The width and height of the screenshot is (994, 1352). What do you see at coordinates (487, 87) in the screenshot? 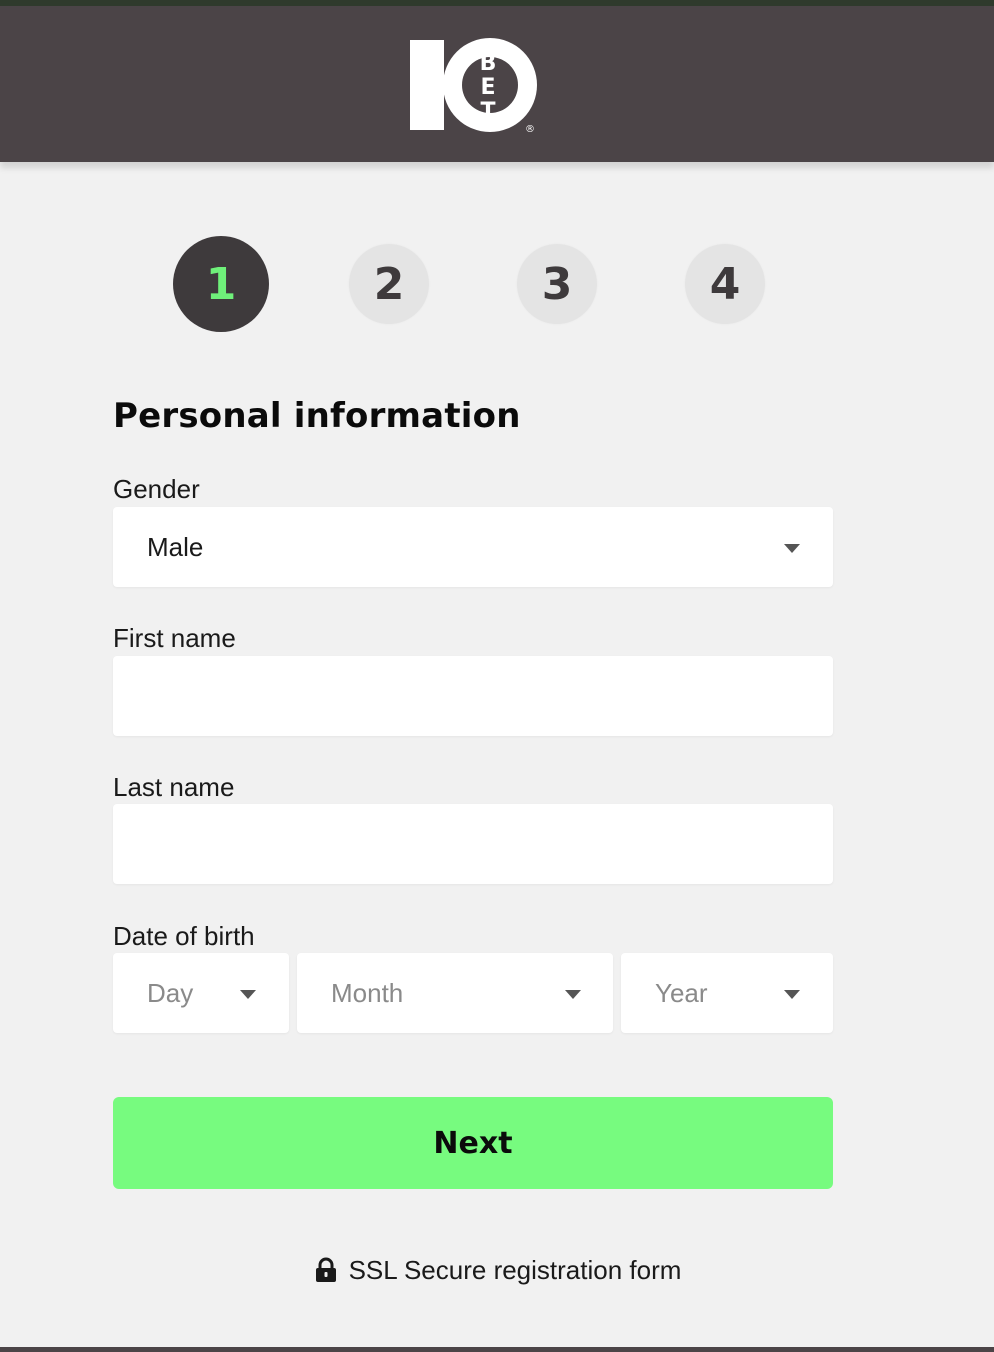
I see `logo-letter-e: E` at bounding box center [487, 87].